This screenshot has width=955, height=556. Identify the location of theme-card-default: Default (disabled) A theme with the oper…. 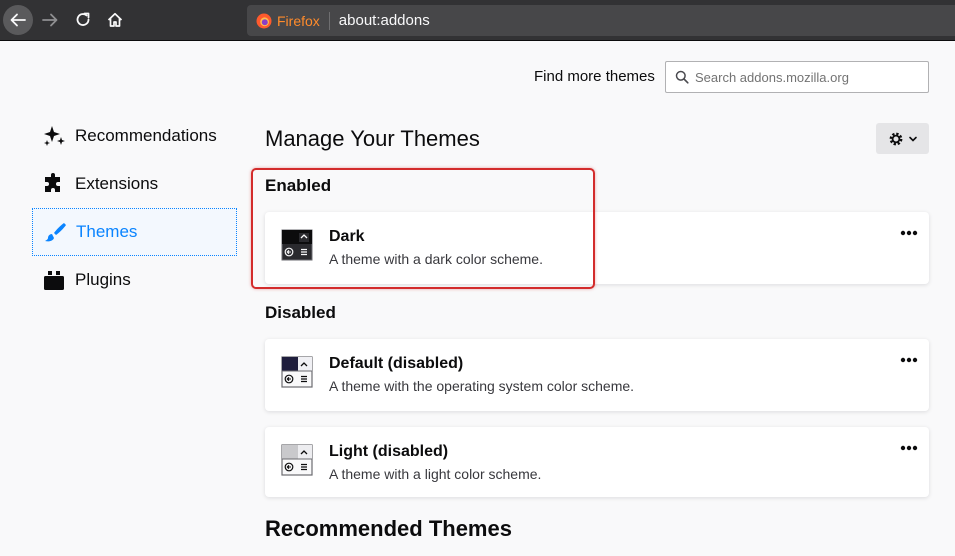
(597, 375).